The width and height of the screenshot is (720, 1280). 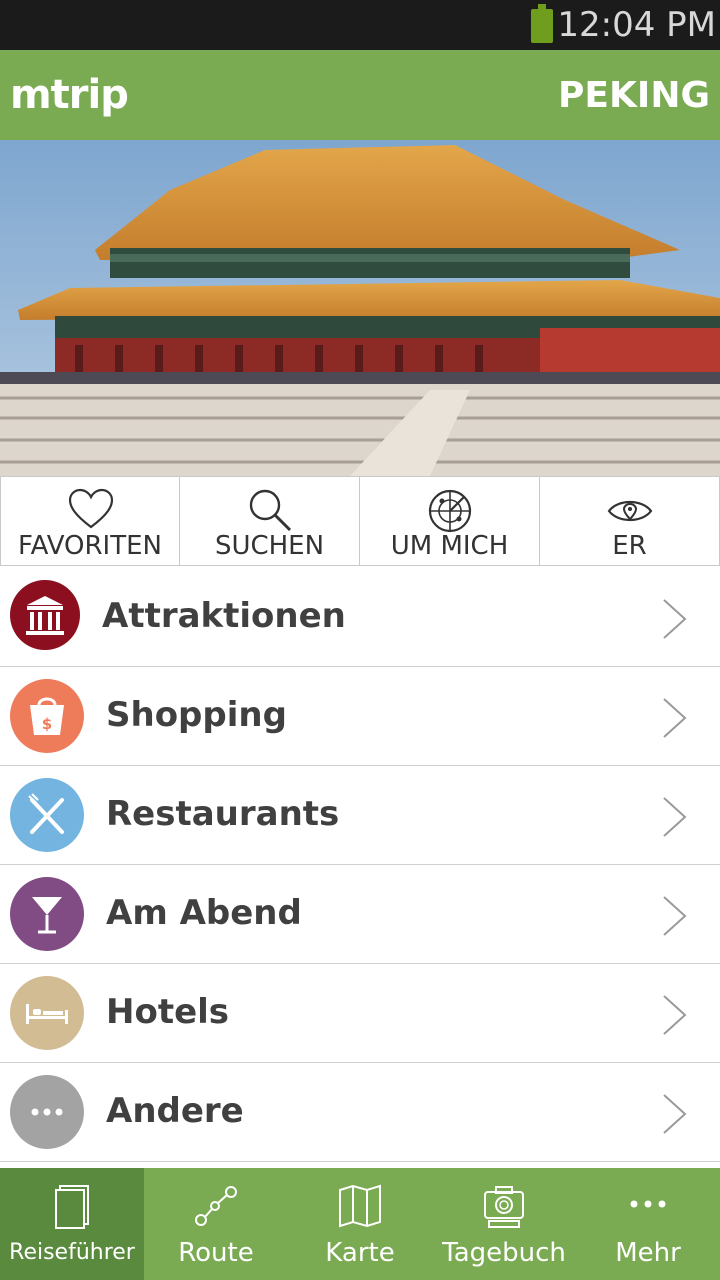 I want to click on tab-more: Mehr, so click(x=648, y=1224).